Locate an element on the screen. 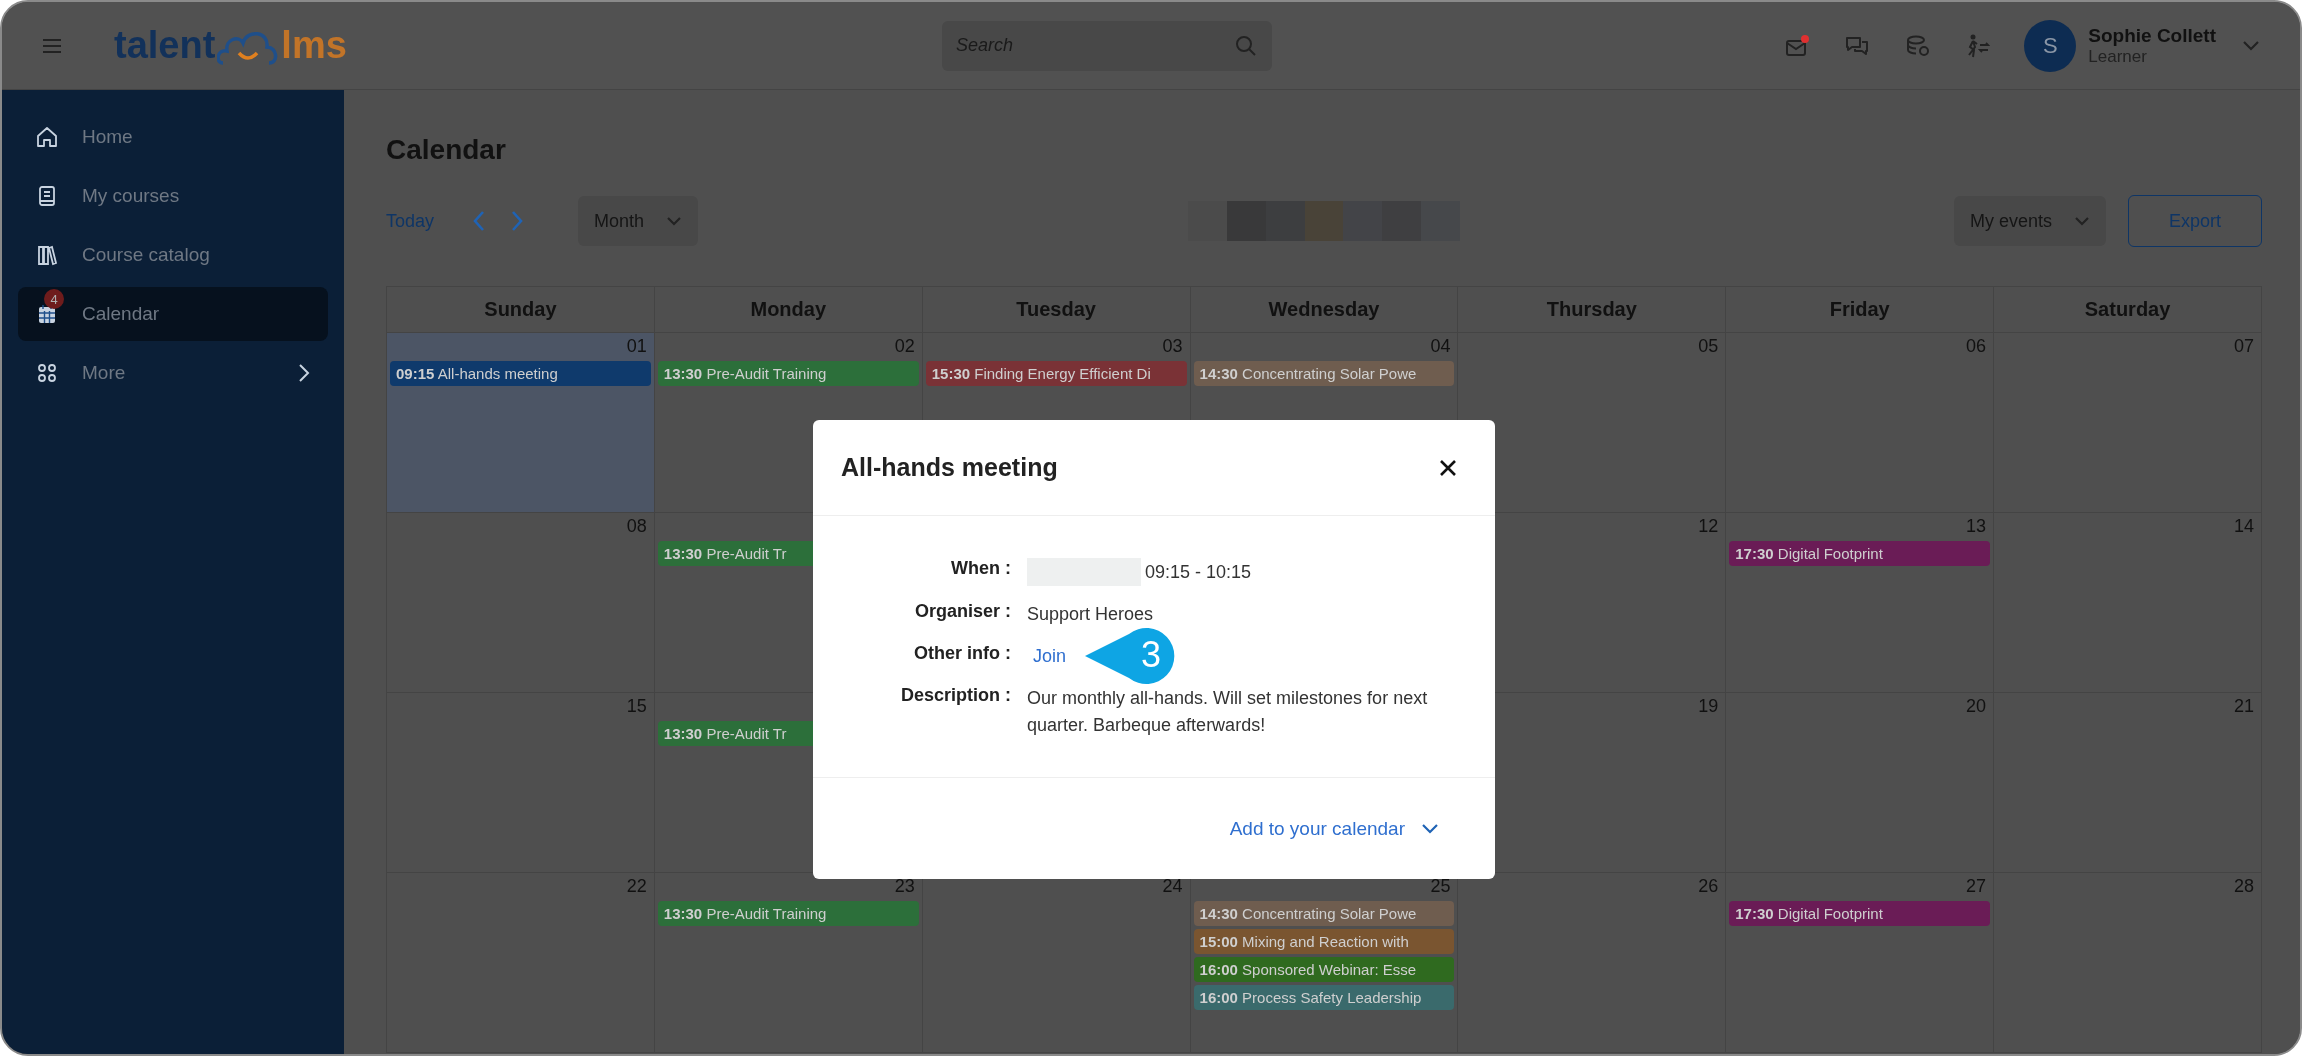 This screenshot has width=2302, height=1056. weekday-header: Monday is located at coordinates (788, 310).